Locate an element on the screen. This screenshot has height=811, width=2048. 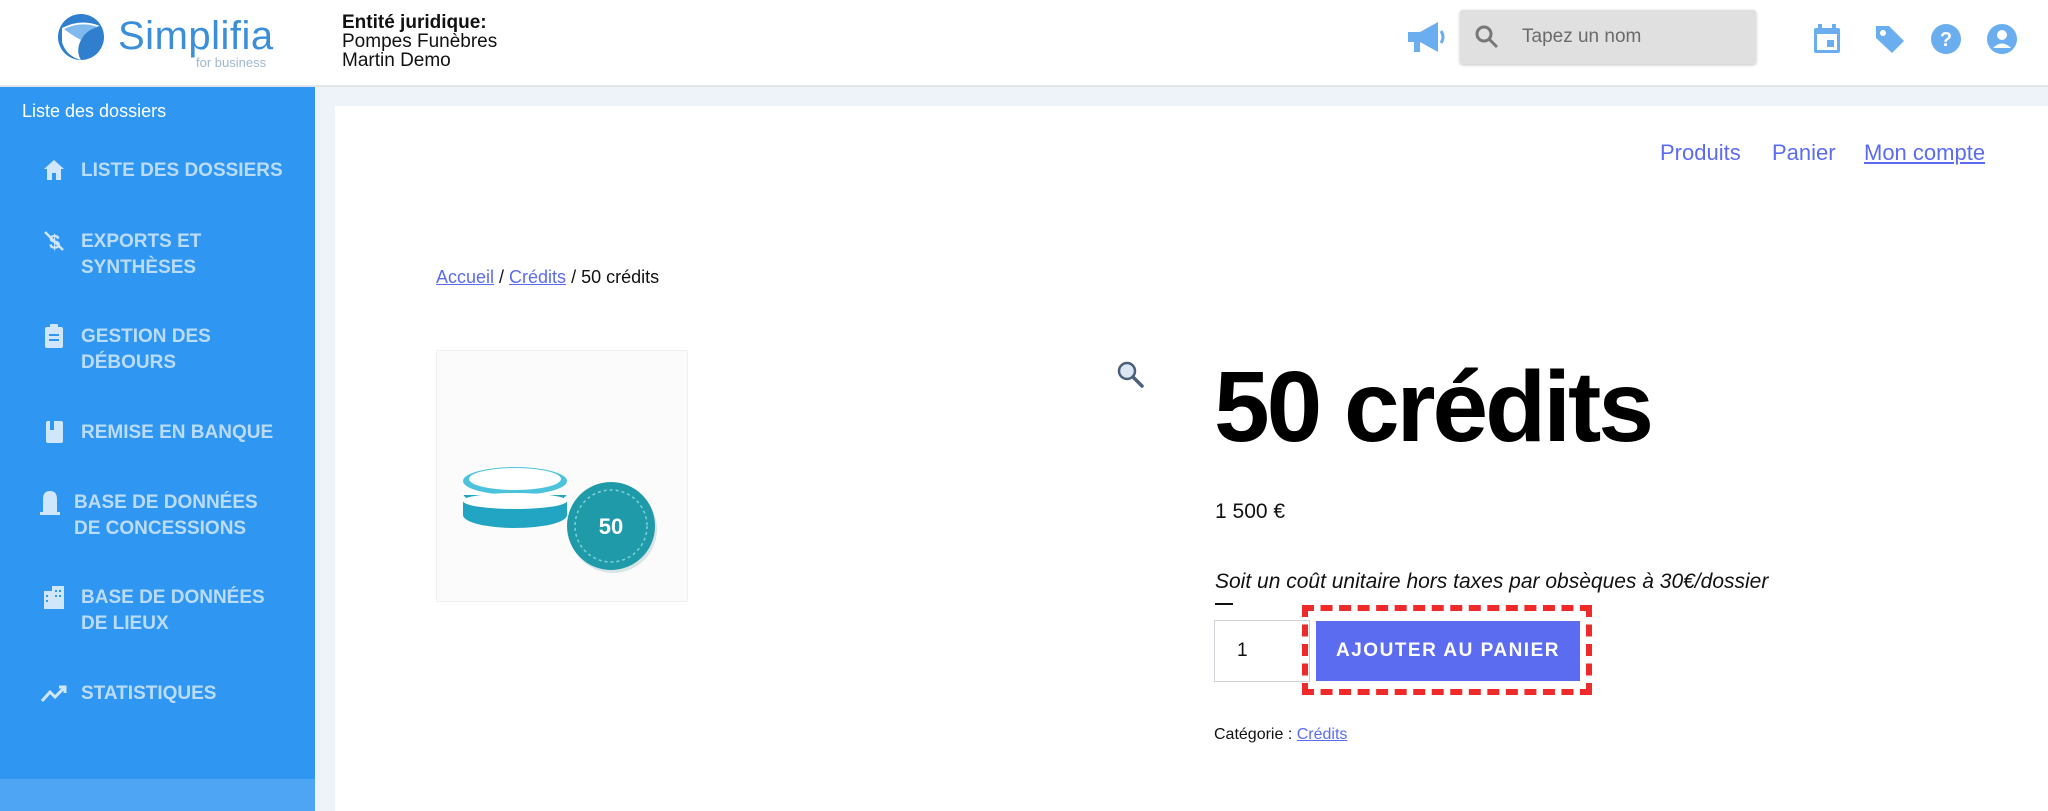
sidebar-item-label: BASE DE DONNÉES DE CONCESSIONS is located at coordinates (166, 515).